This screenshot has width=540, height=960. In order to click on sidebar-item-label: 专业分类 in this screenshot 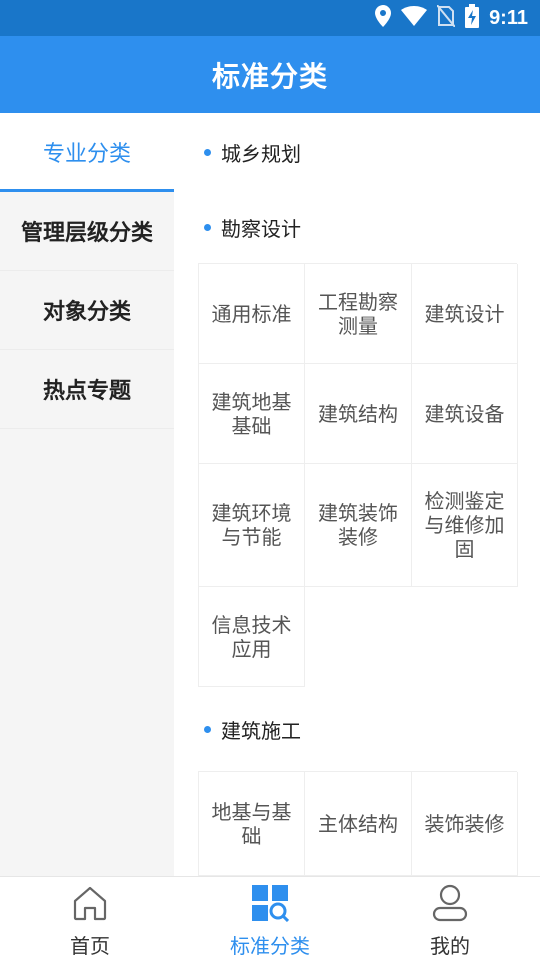, I will do `click(86, 154)`.